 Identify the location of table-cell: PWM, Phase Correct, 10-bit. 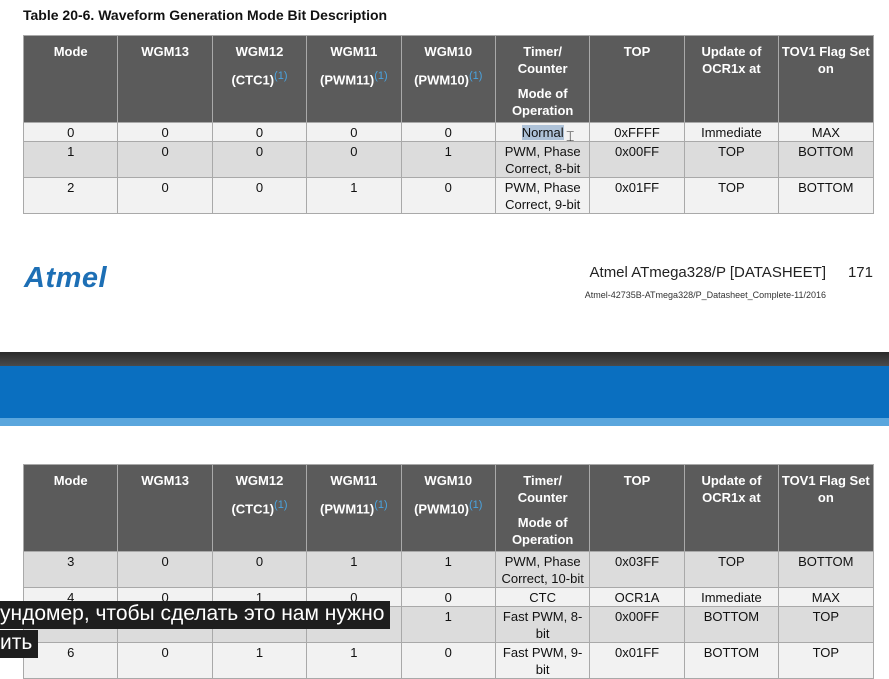
(542, 569).